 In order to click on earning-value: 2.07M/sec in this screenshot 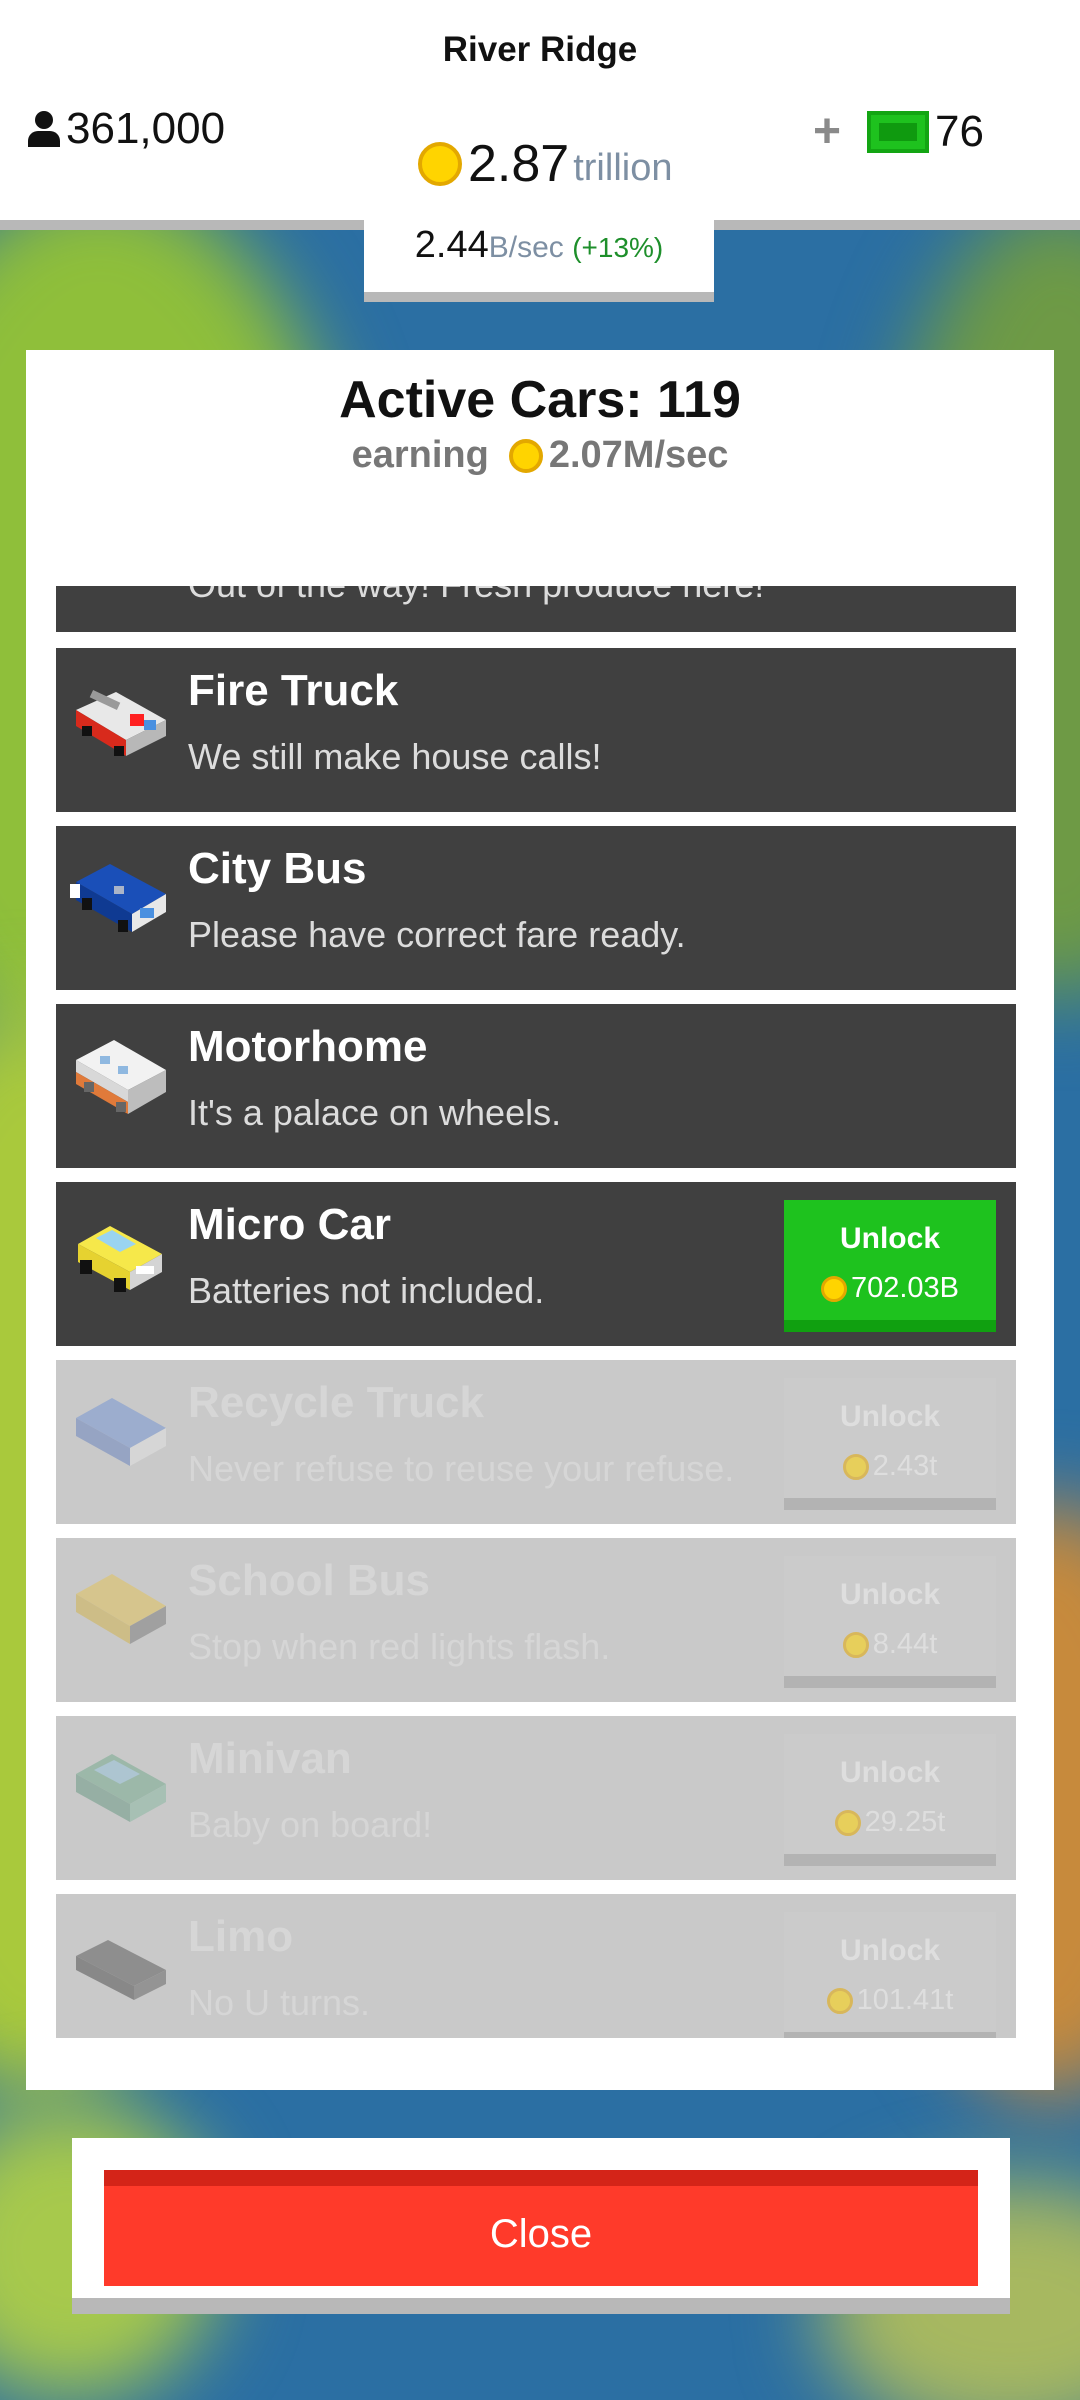, I will do `click(638, 455)`.